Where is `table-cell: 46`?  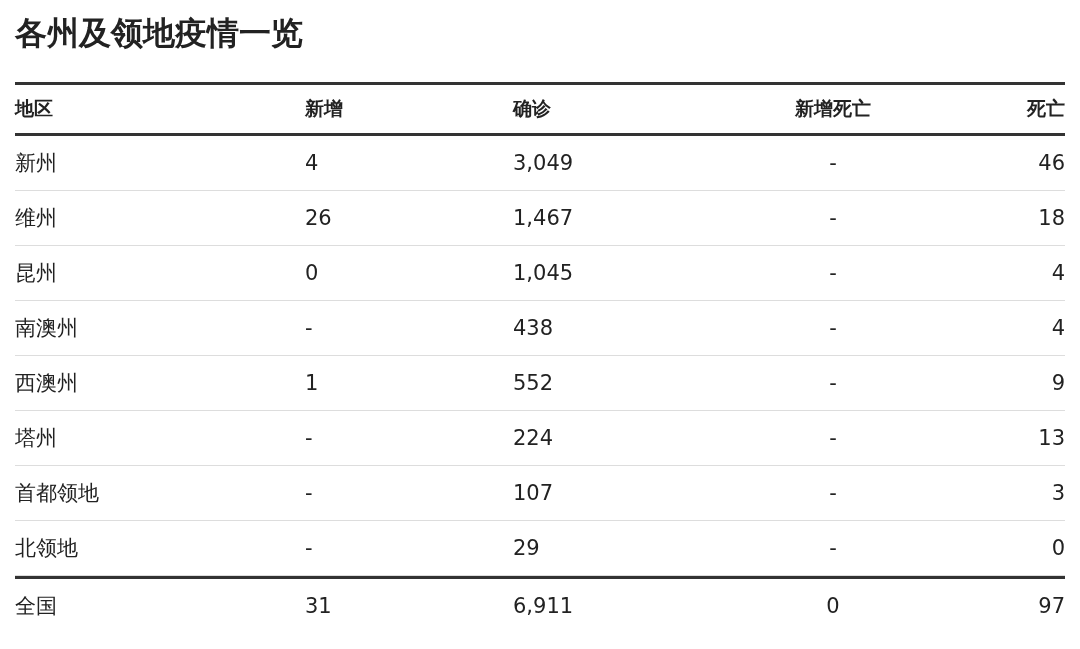 table-cell: 46 is located at coordinates (1051, 163).